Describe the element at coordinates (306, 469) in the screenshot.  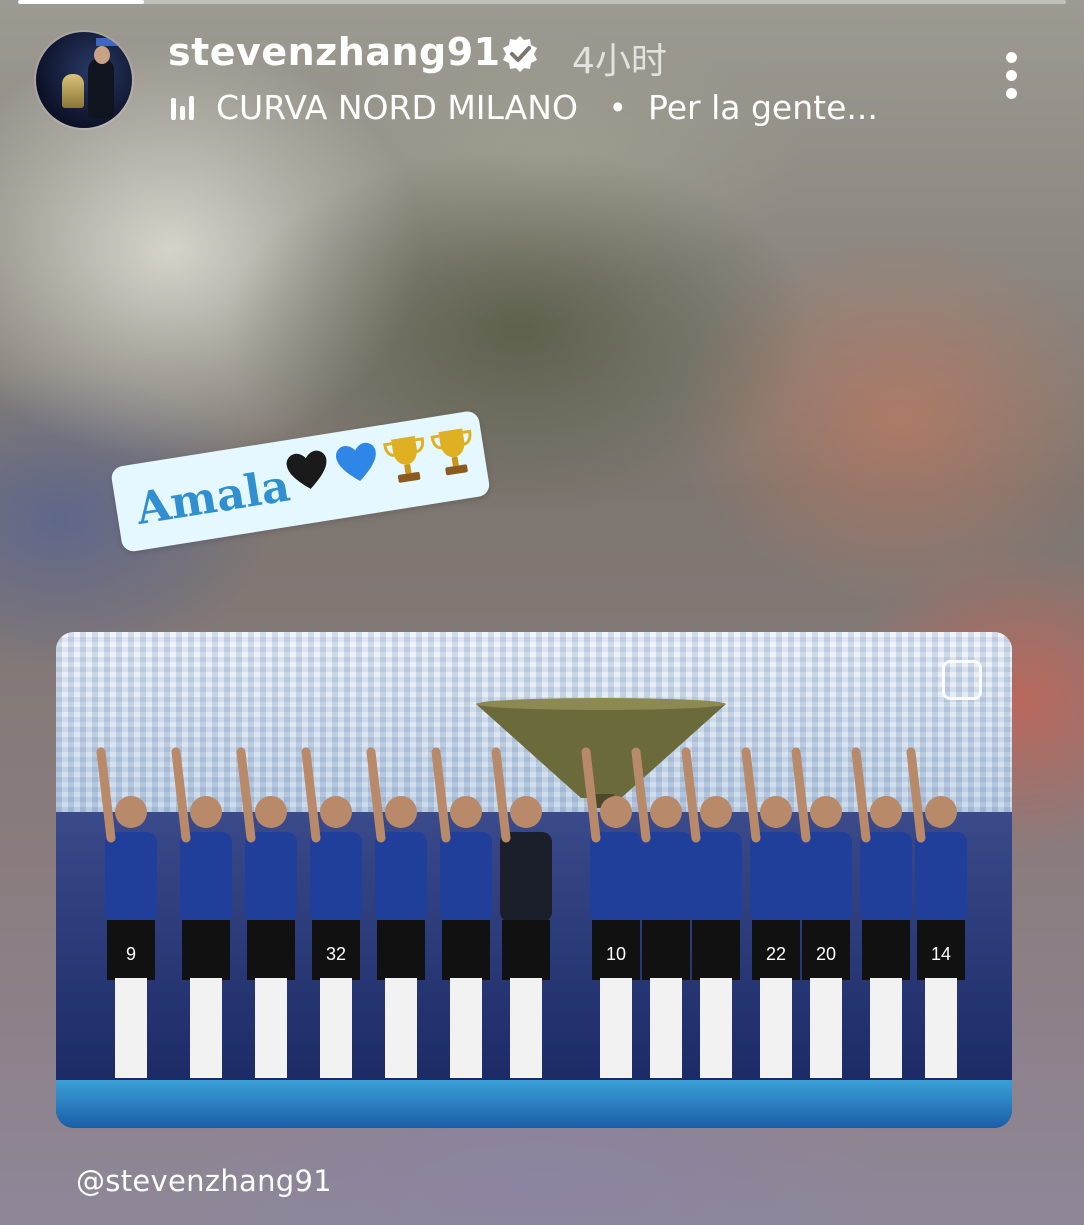
I see `black-heart-icon` at that location.